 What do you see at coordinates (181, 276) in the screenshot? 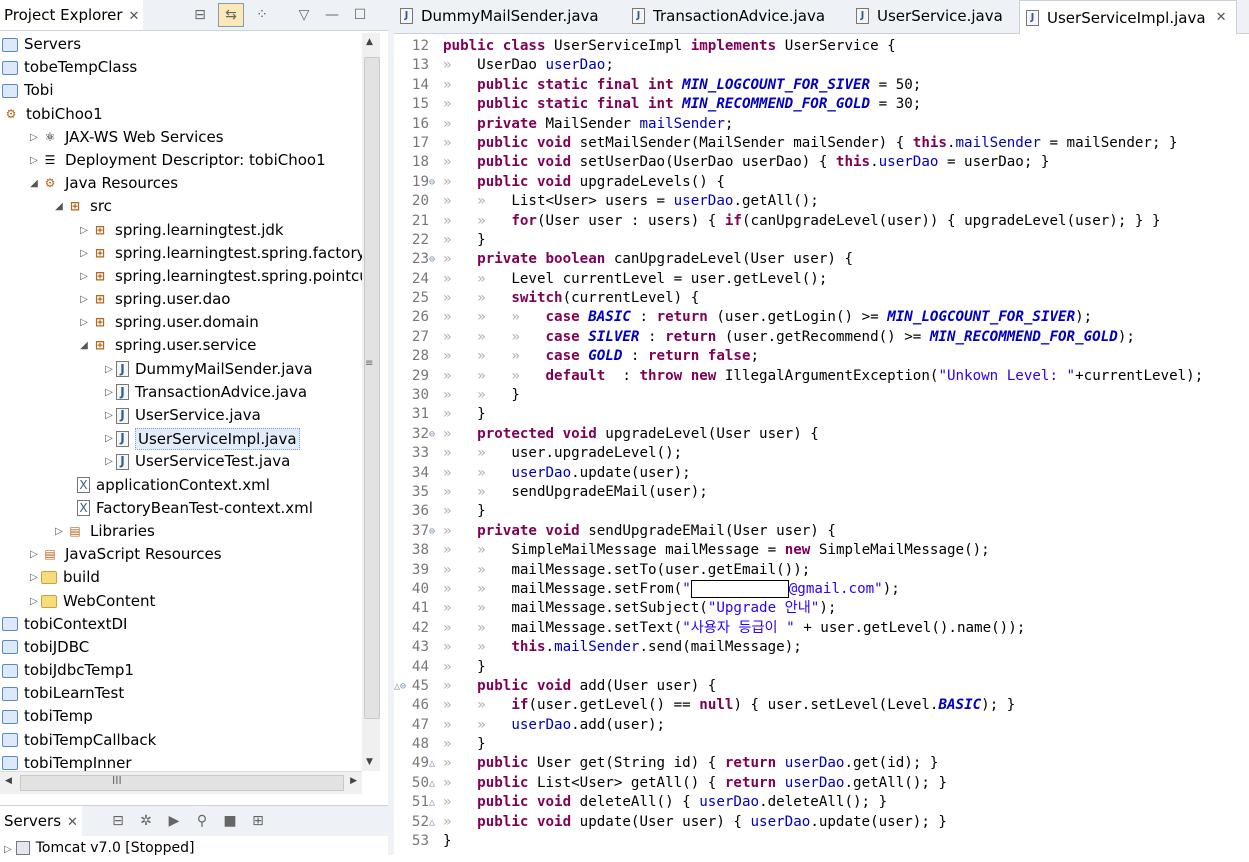
I see `tree-item: ▷ ⊞ spring.learningtest.spring.pointcut` at bounding box center [181, 276].